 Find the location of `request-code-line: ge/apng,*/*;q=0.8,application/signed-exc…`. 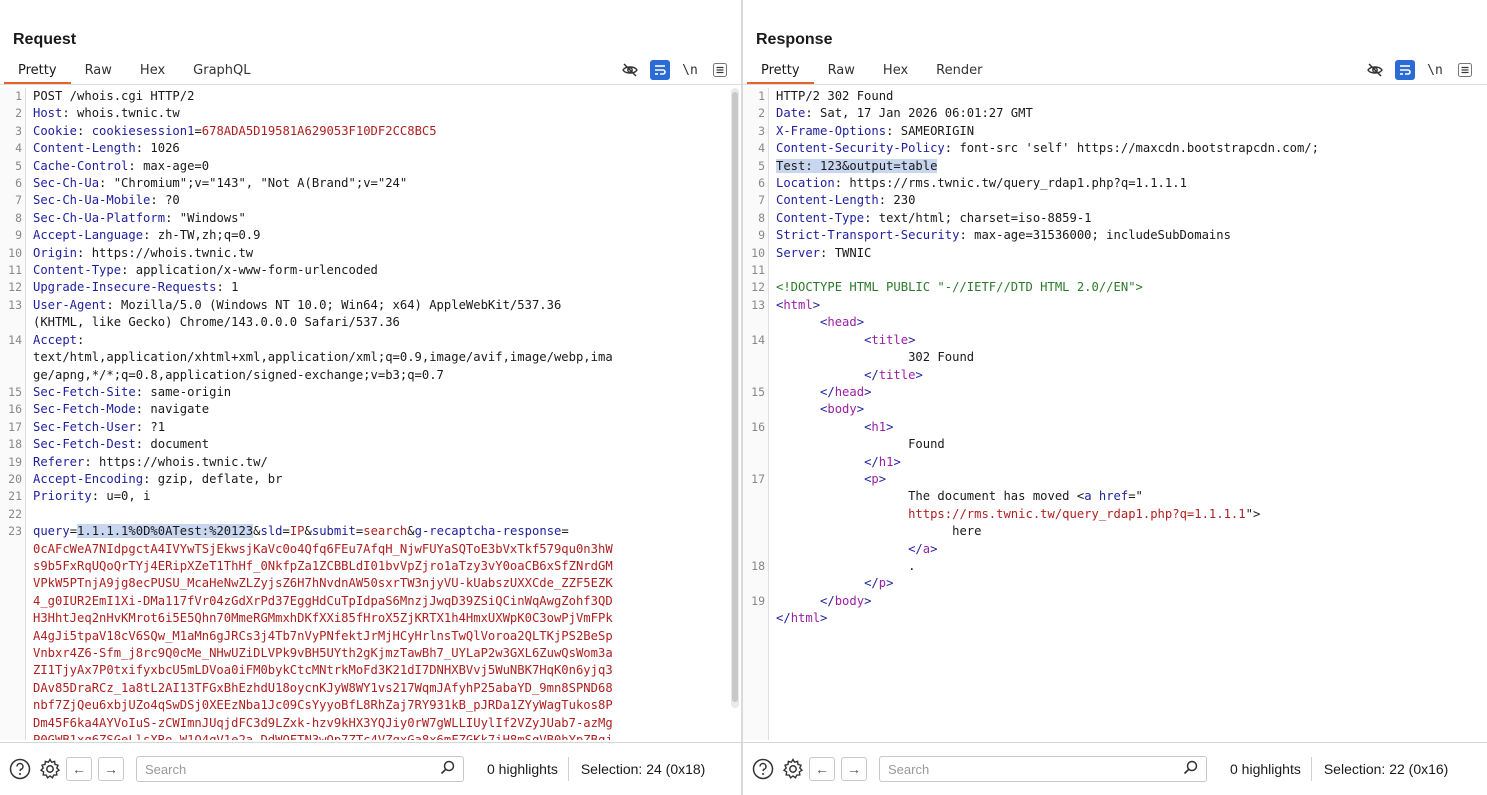

request-code-line: ge/apng,*/*;q=0.8,application/signed-exc… is located at coordinates (371, 375).